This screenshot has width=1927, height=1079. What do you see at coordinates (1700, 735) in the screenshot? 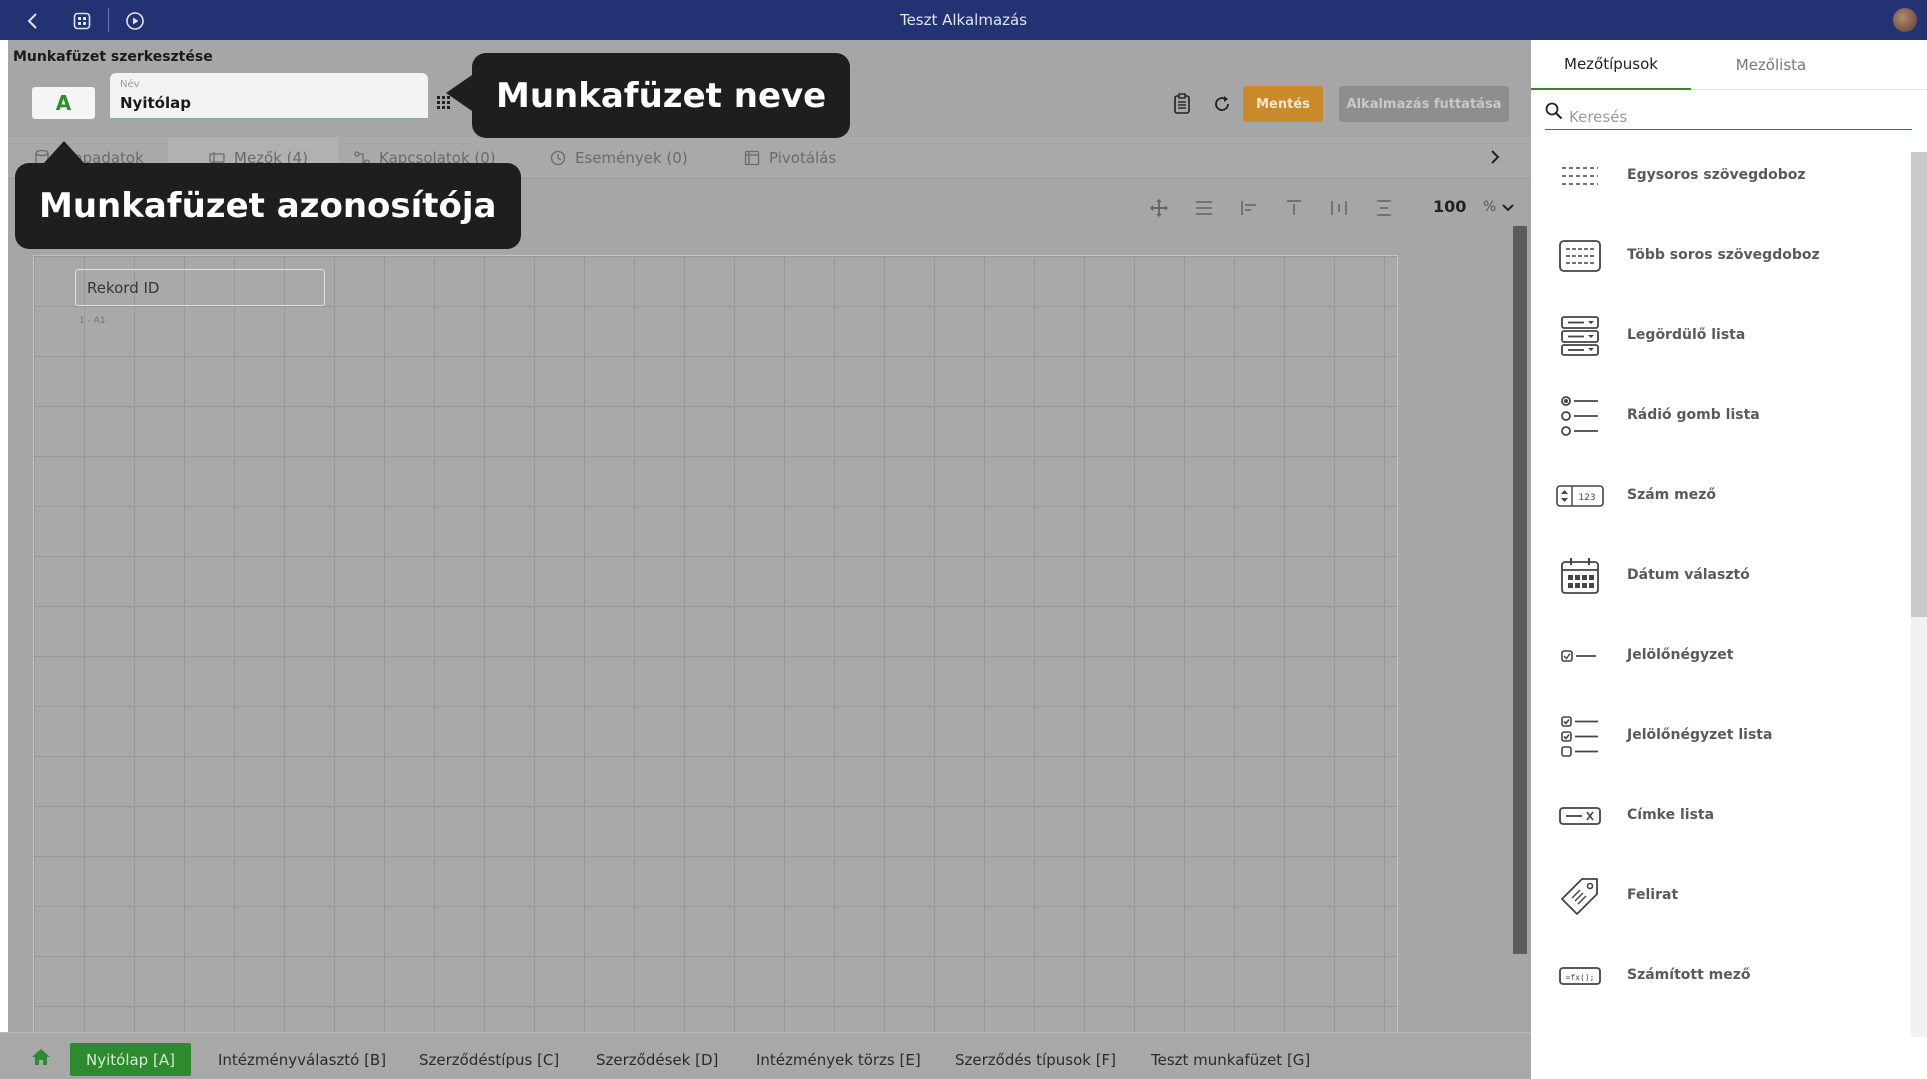
I see `field-type-label: Jelölőnégyzet lista` at bounding box center [1700, 735].